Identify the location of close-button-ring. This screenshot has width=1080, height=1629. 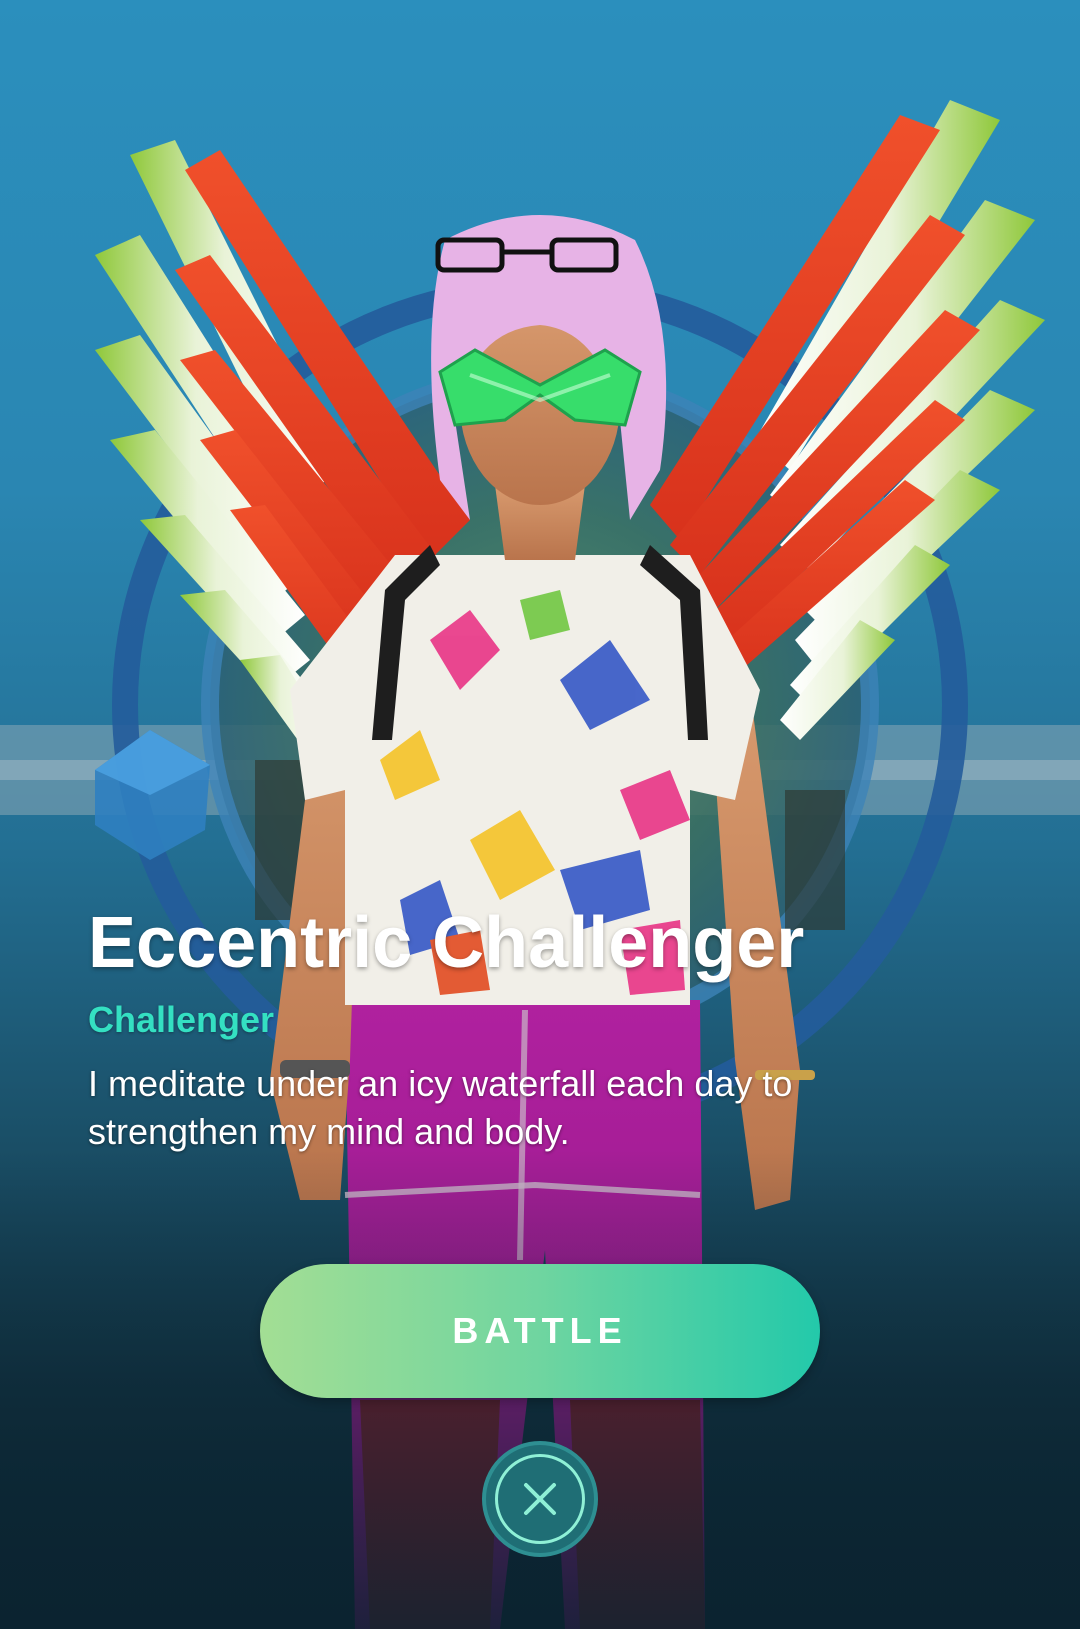
(540, 1499).